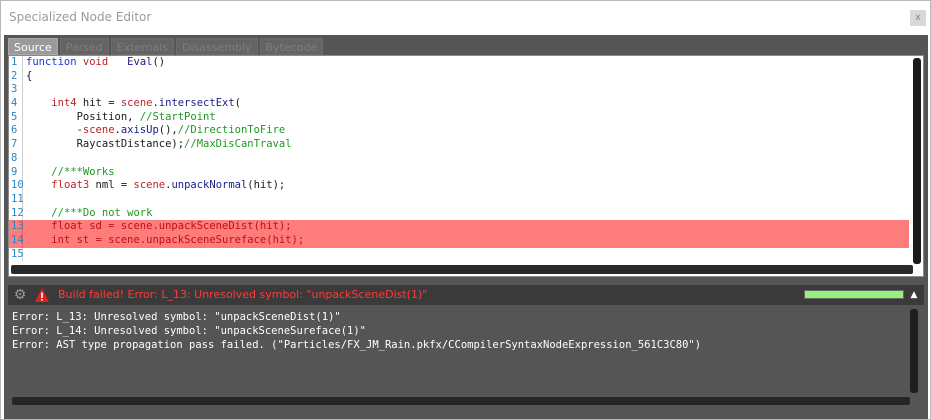 Image resolution: width=931 pixels, height=420 pixels. Describe the element at coordinates (16, 63) in the screenshot. I see `line-number: 1` at that location.